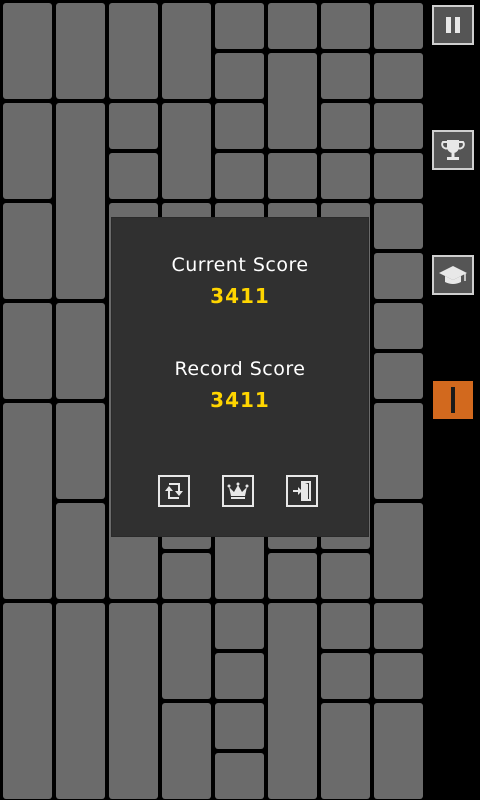 The width and height of the screenshot is (480, 800). What do you see at coordinates (240, 369) in the screenshot?
I see `record-score-label: Record Score` at bounding box center [240, 369].